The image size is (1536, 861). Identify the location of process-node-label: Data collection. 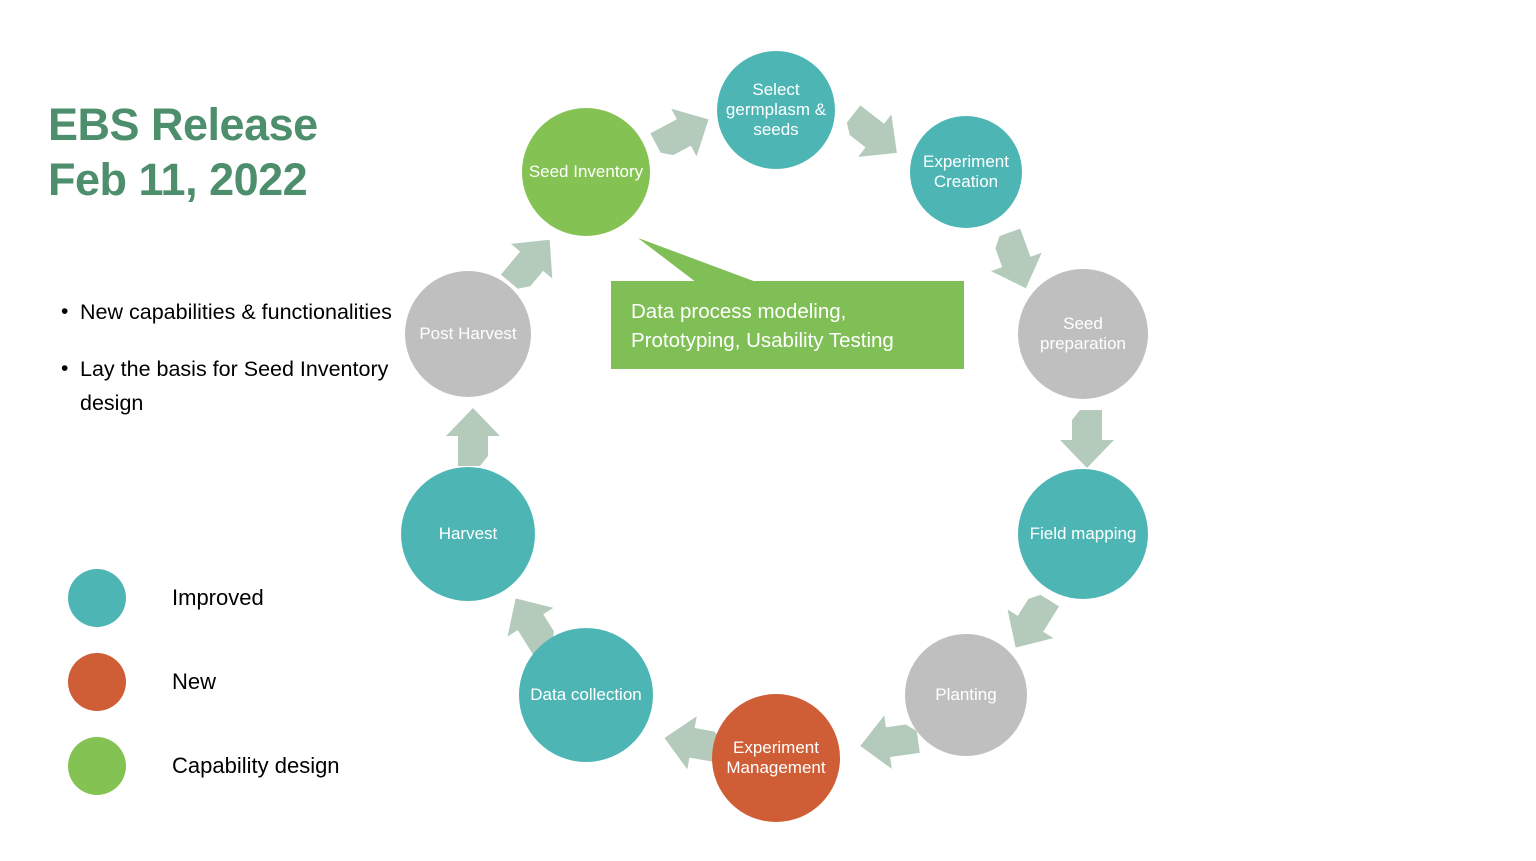
(586, 695).